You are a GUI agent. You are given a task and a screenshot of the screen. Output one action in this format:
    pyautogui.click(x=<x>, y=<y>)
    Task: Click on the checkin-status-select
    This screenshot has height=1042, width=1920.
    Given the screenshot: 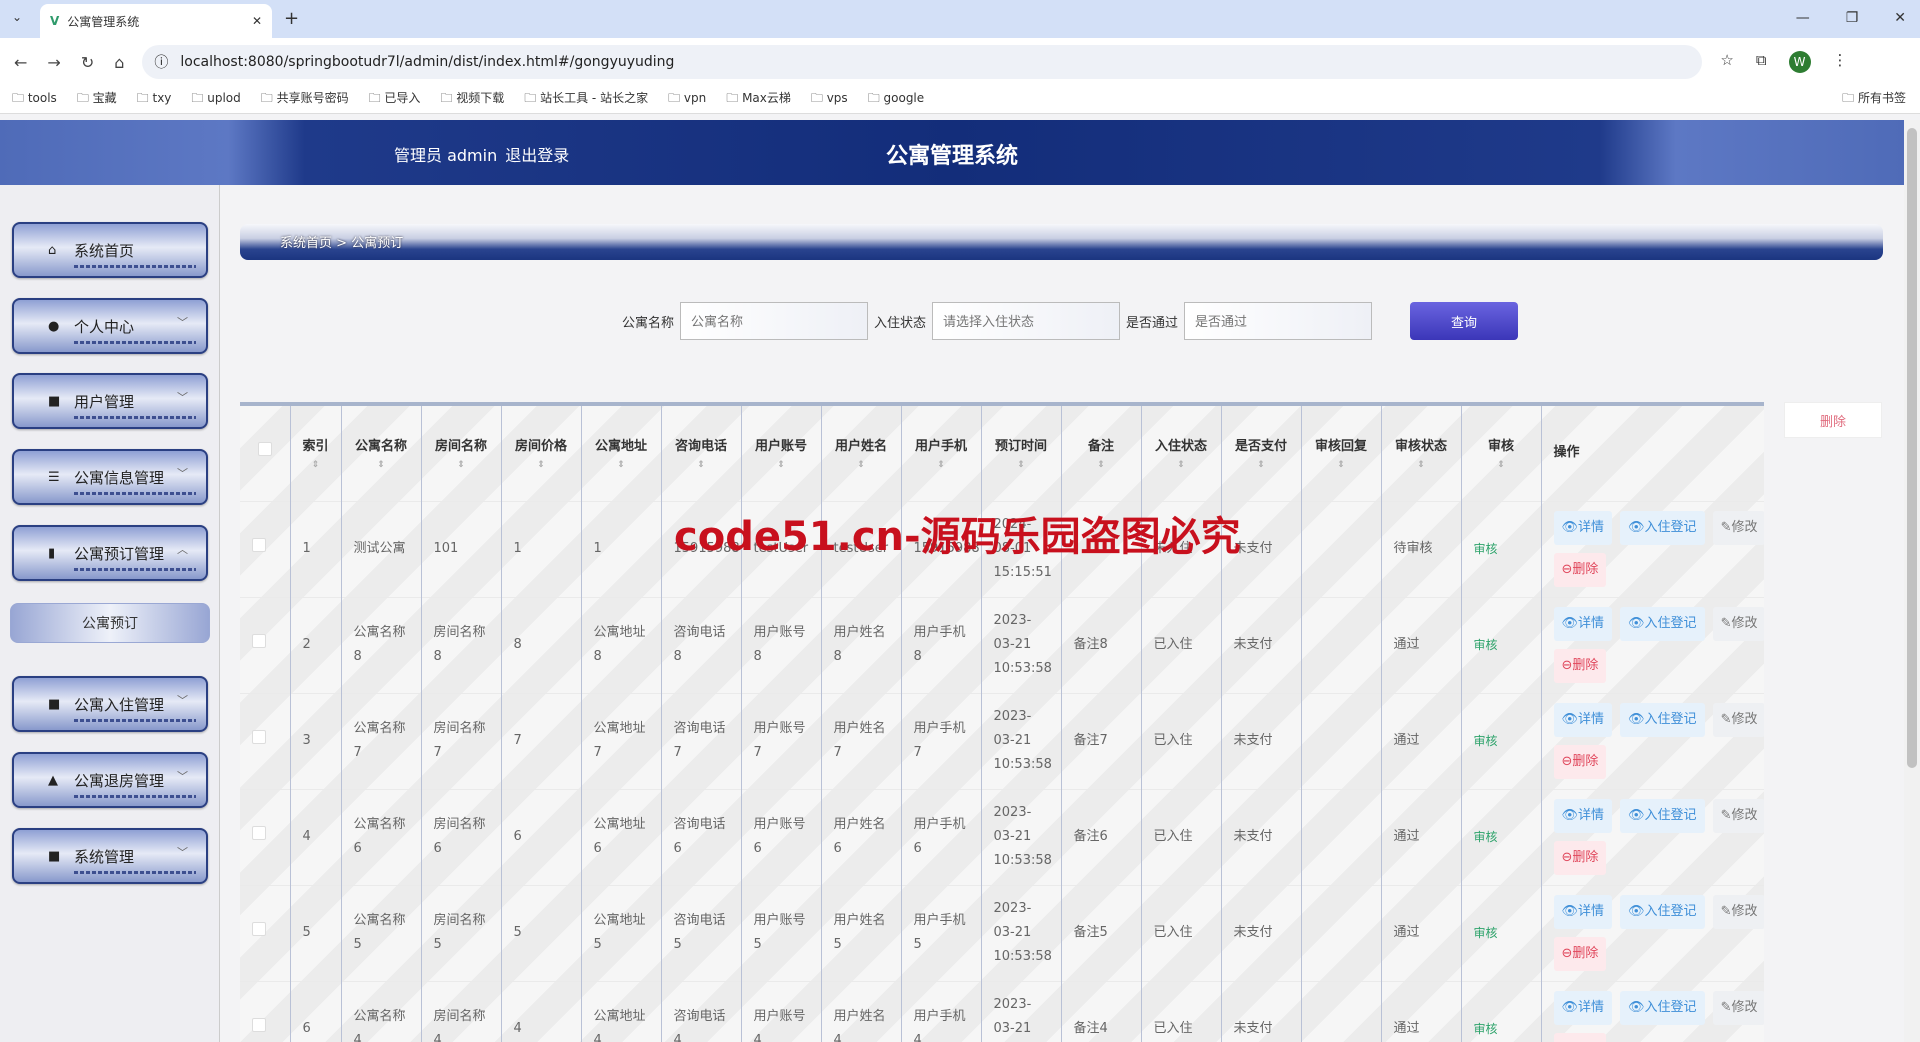 What is the action you would take?
    pyautogui.click(x=1026, y=321)
    